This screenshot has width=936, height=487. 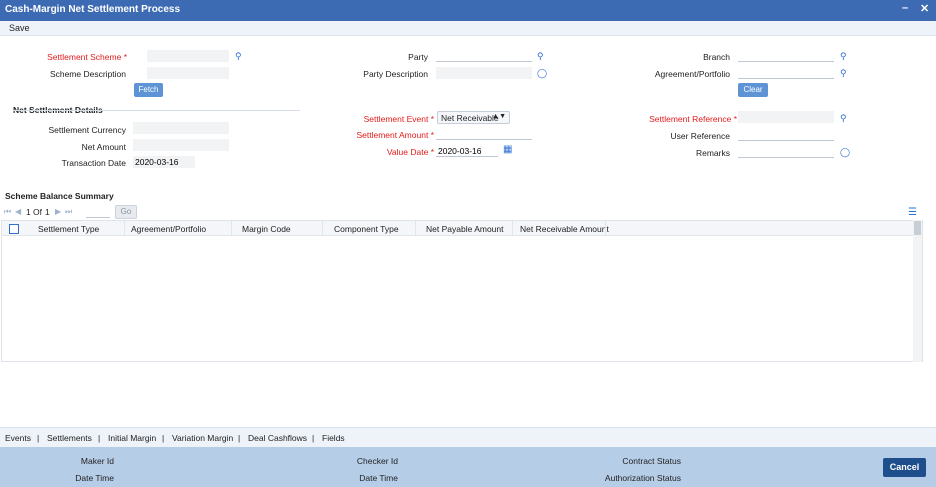 What do you see at coordinates (470, 118) in the screenshot?
I see `settlement-event-value: Net Receivable` at bounding box center [470, 118].